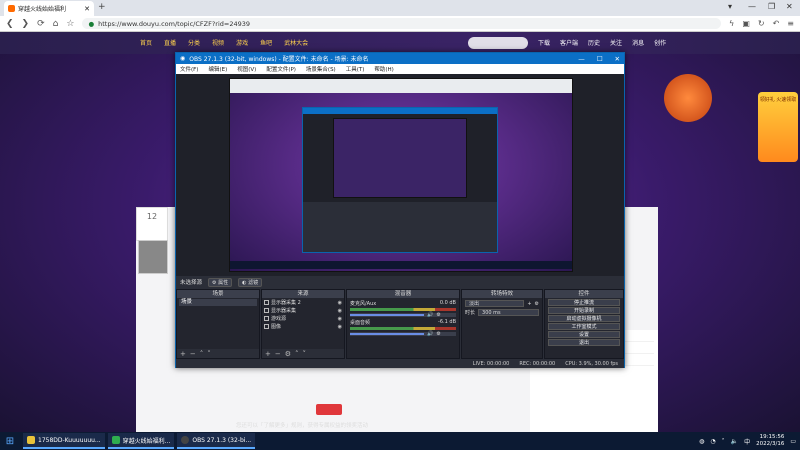 This screenshot has height=450, width=800. What do you see at coordinates (584, 342) in the screenshot?
I see `exit-button: 退出` at bounding box center [584, 342].